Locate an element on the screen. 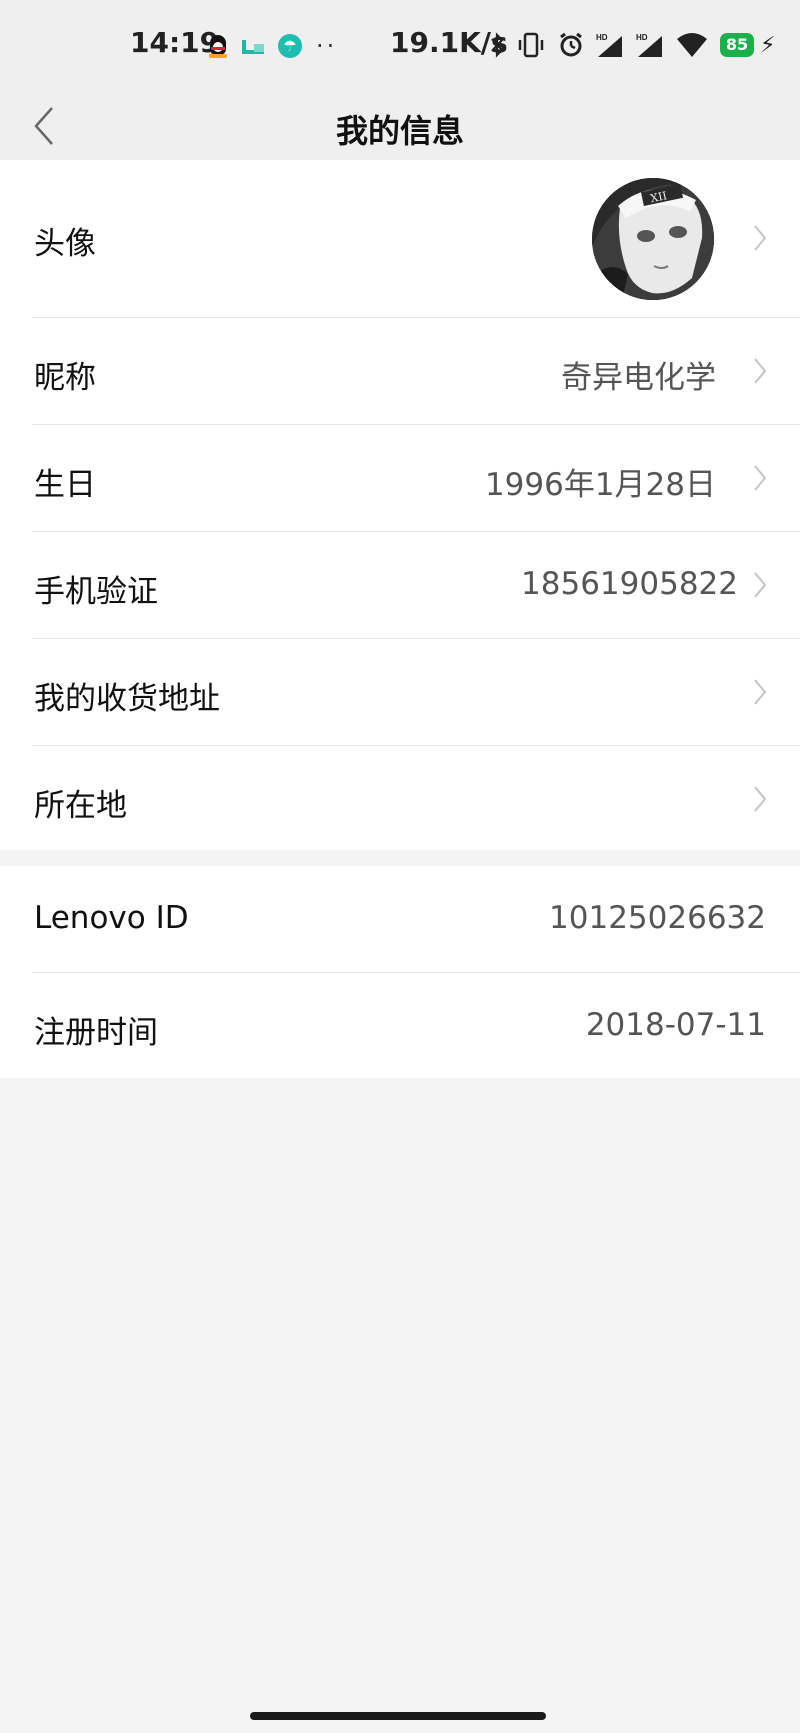 This screenshot has width=800, height=1733. row-label: 生日 is located at coordinates (65, 485).